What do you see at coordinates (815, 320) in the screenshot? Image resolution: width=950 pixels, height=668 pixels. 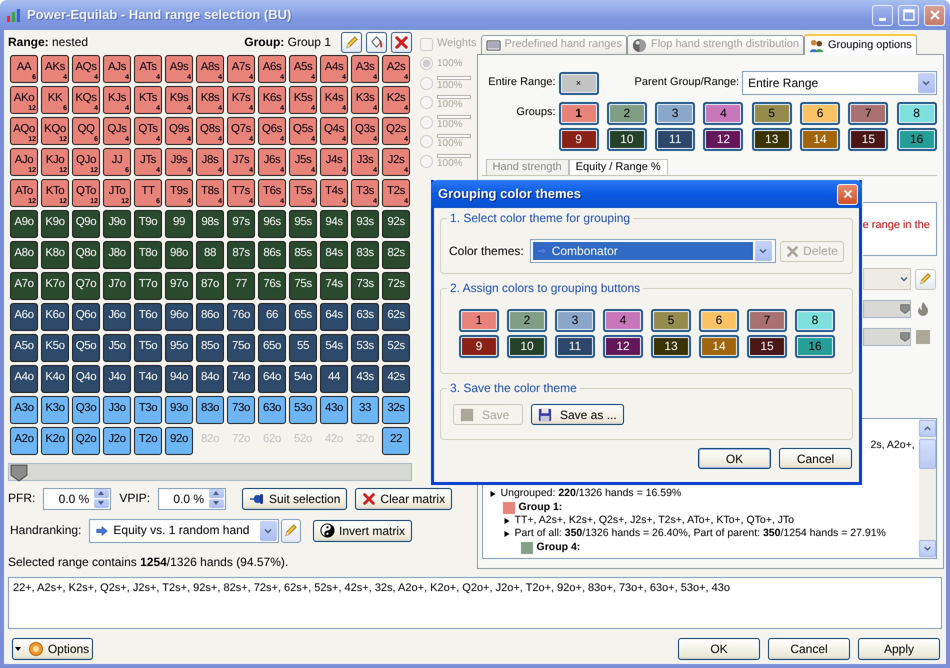 I see `color-button: 8` at bounding box center [815, 320].